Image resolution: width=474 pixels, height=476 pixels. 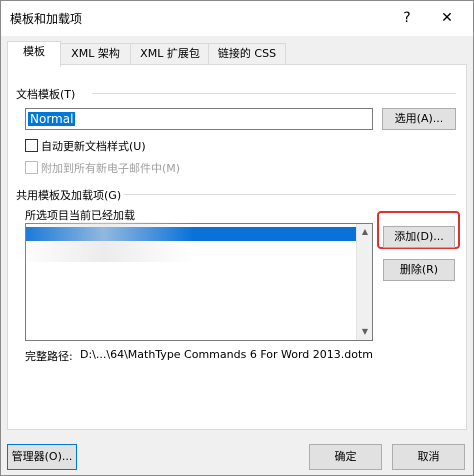 What do you see at coordinates (69, 195) in the screenshot?
I see `global-templates-label: 共用模板及加载项(G)` at bounding box center [69, 195].